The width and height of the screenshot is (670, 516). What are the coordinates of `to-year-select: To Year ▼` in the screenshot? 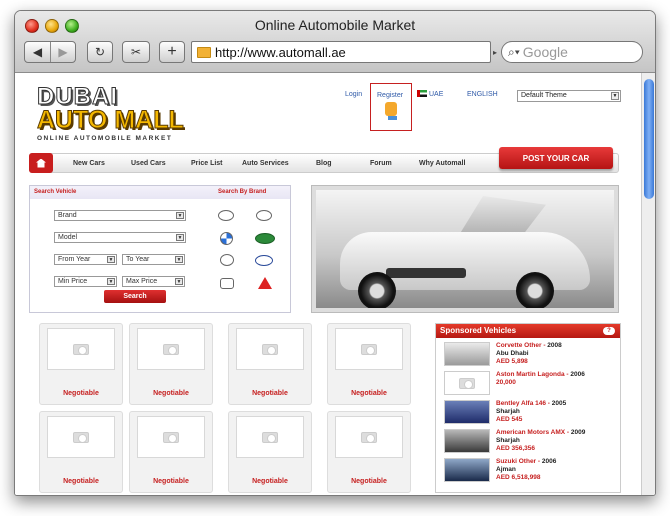 It's located at (153, 259).